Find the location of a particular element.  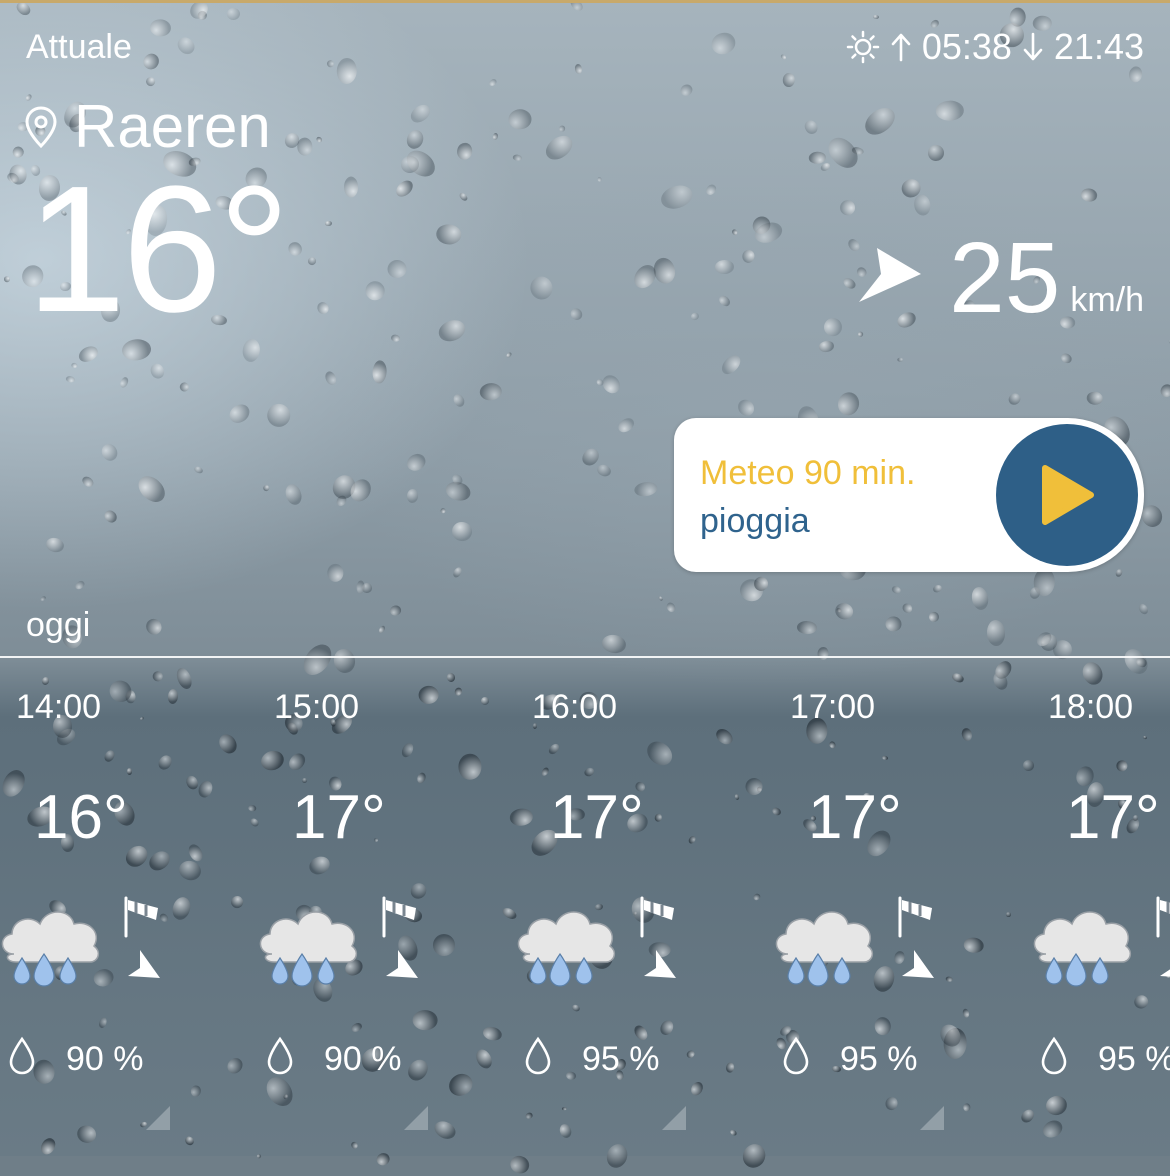

hour-time: 15:00 is located at coordinates (317, 707).